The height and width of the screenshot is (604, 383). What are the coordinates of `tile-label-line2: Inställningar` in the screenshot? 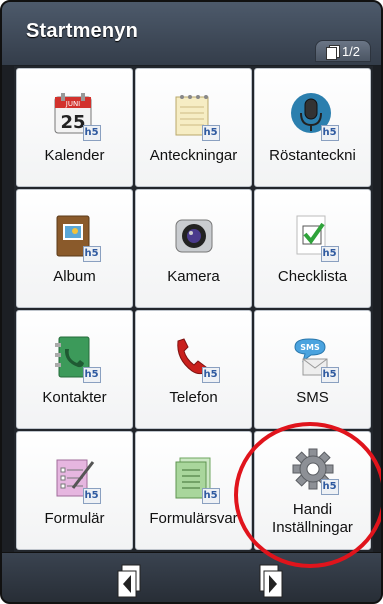 It's located at (312, 527).